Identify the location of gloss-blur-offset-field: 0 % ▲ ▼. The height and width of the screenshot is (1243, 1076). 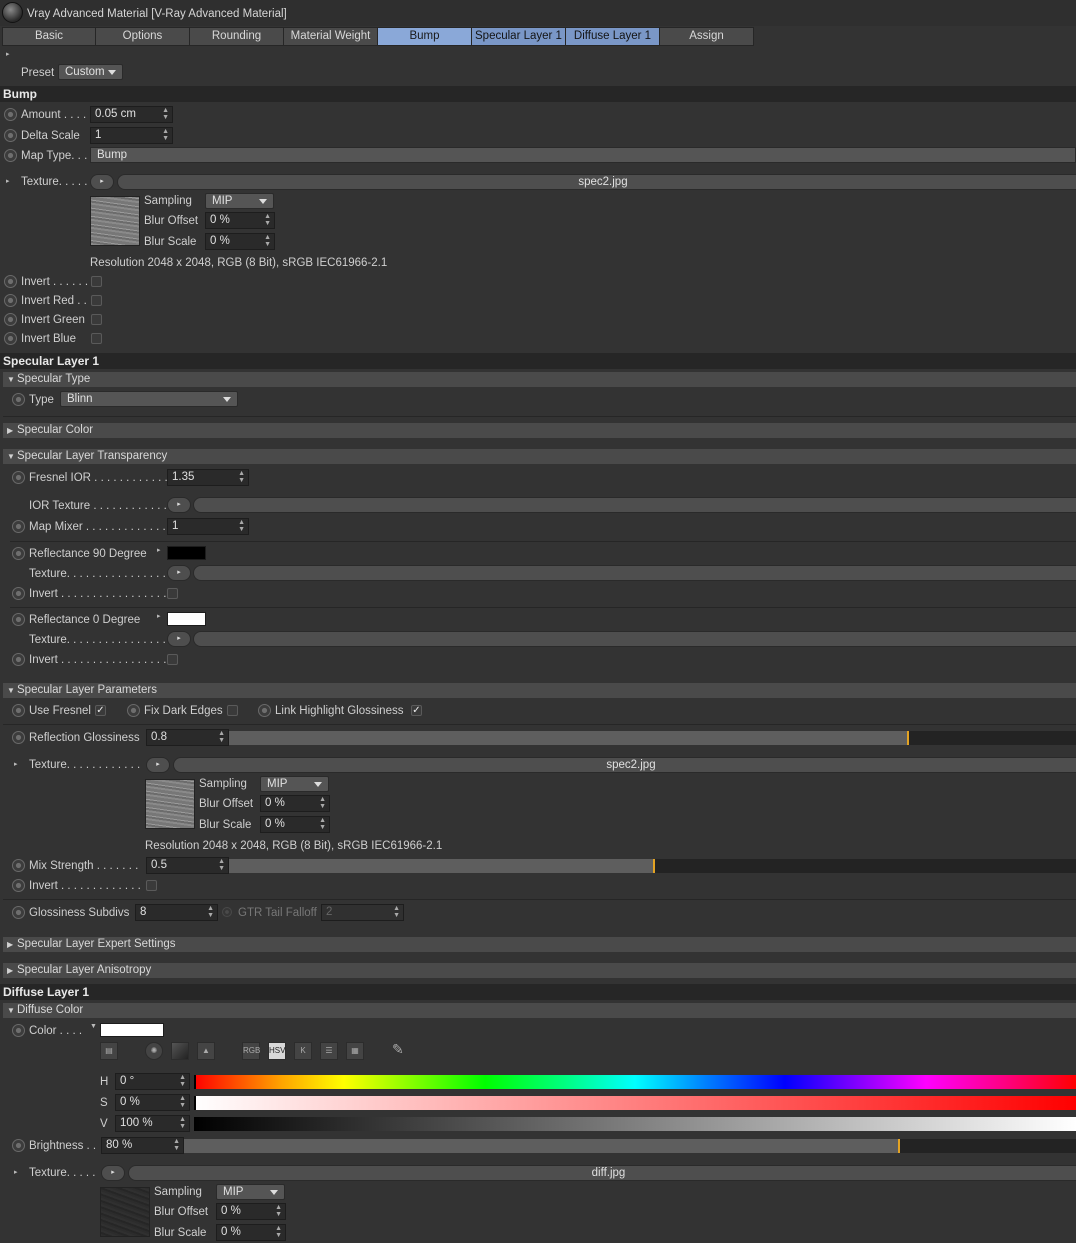
(295, 803).